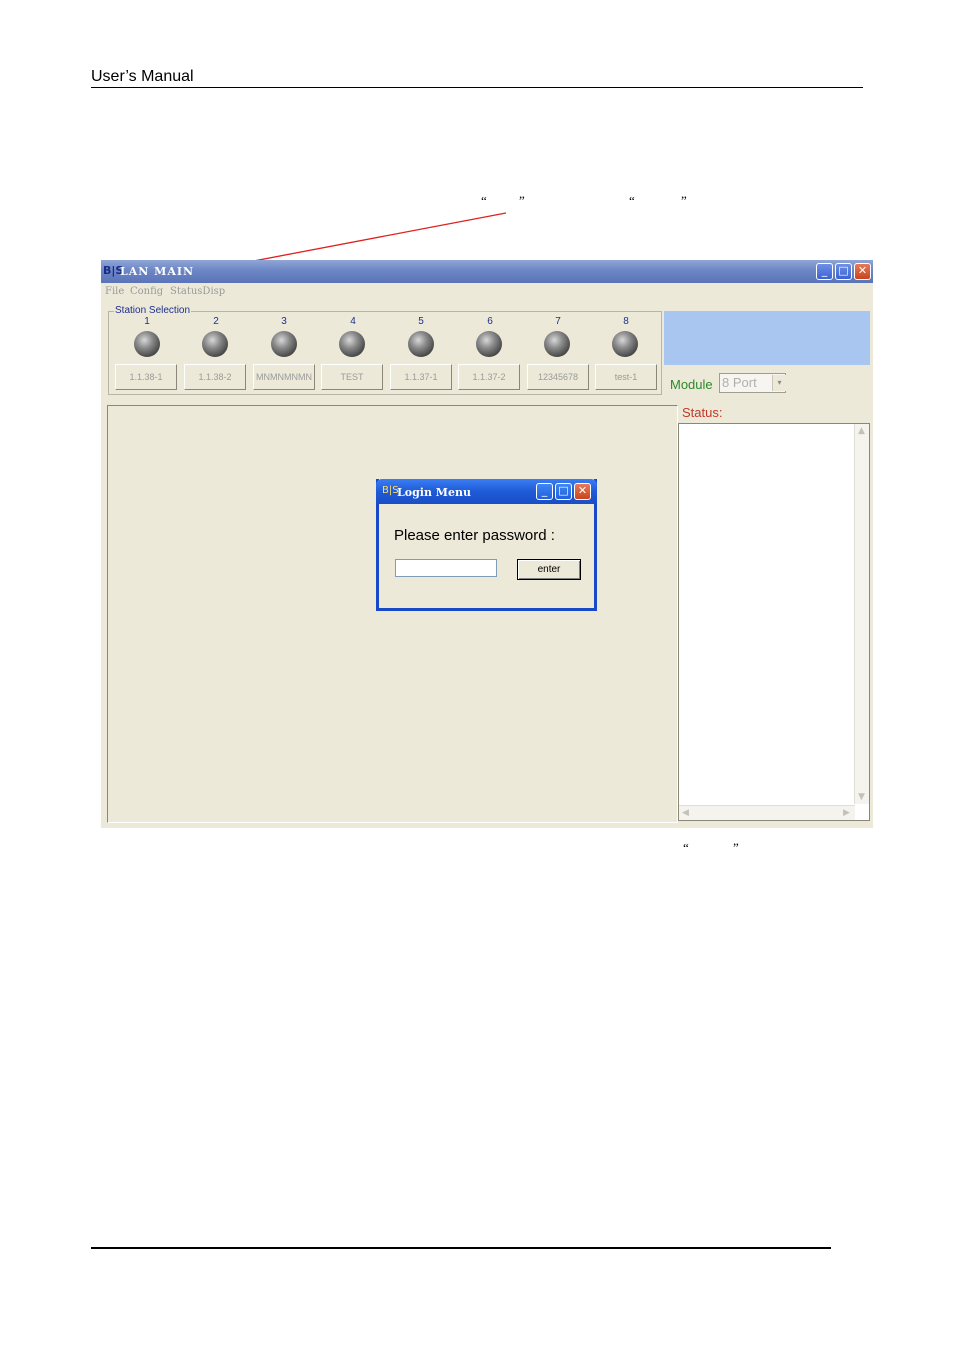 Image resolution: width=954 pixels, height=1350 pixels. I want to click on menu-statusdisp: StatusDisp, so click(197, 291).